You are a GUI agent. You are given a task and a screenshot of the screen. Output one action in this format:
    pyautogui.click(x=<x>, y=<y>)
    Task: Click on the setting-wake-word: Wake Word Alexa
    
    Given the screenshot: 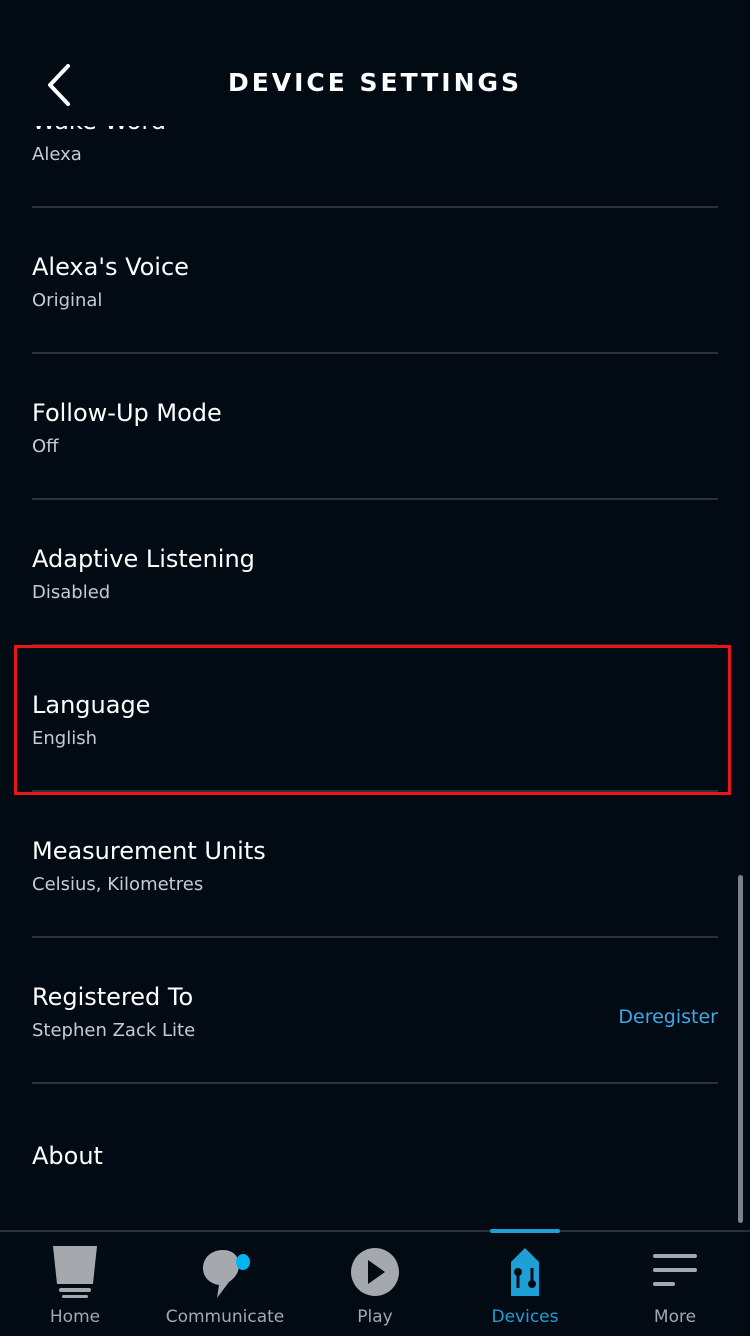 What is the action you would take?
    pyautogui.click(x=375, y=167)
    